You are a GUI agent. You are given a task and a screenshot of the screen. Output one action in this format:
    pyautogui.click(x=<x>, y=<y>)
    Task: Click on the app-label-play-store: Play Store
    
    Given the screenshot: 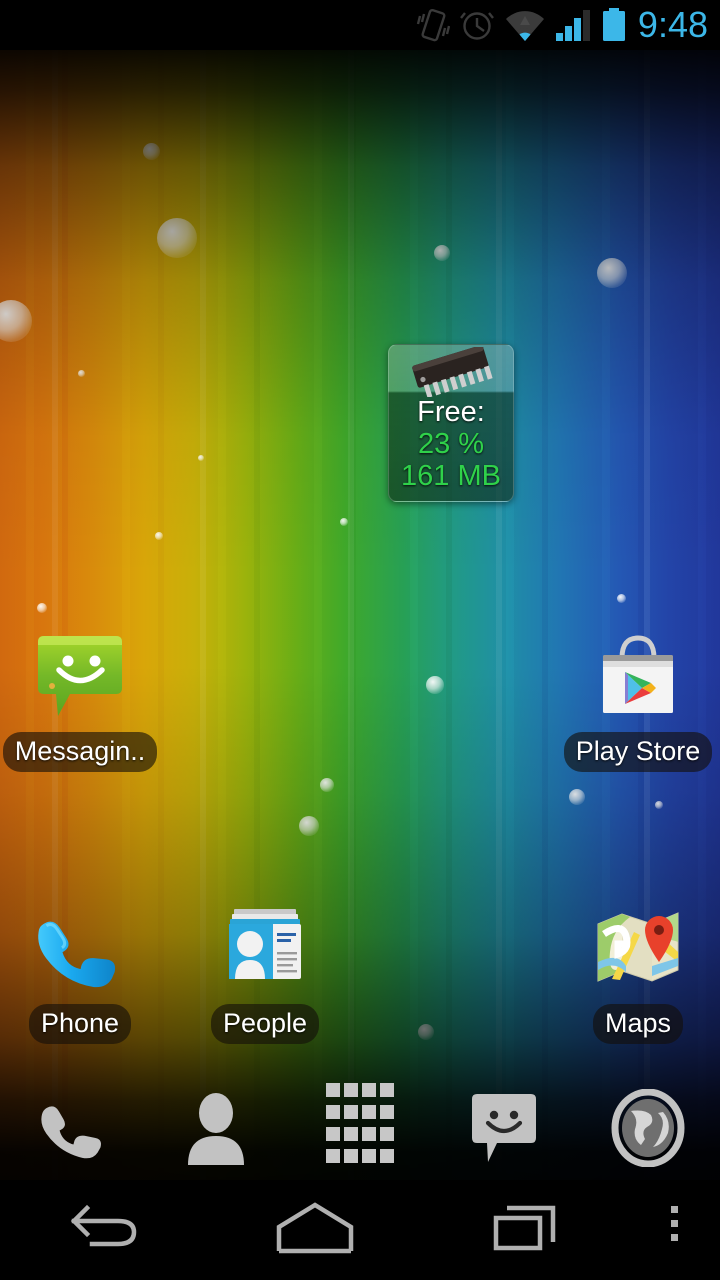 What is the action you would take?
    pyautogui.click(x=638, y=752)
    